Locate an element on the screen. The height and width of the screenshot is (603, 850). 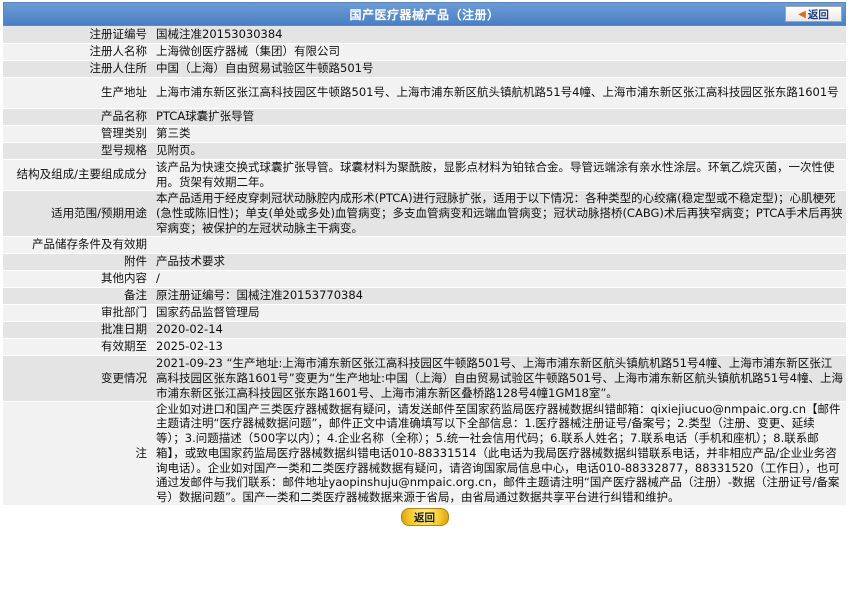
table-row: 注册人住所 中国（上海）自由贸易试验区牛顿路501号 is located at coordinates (424, 68).